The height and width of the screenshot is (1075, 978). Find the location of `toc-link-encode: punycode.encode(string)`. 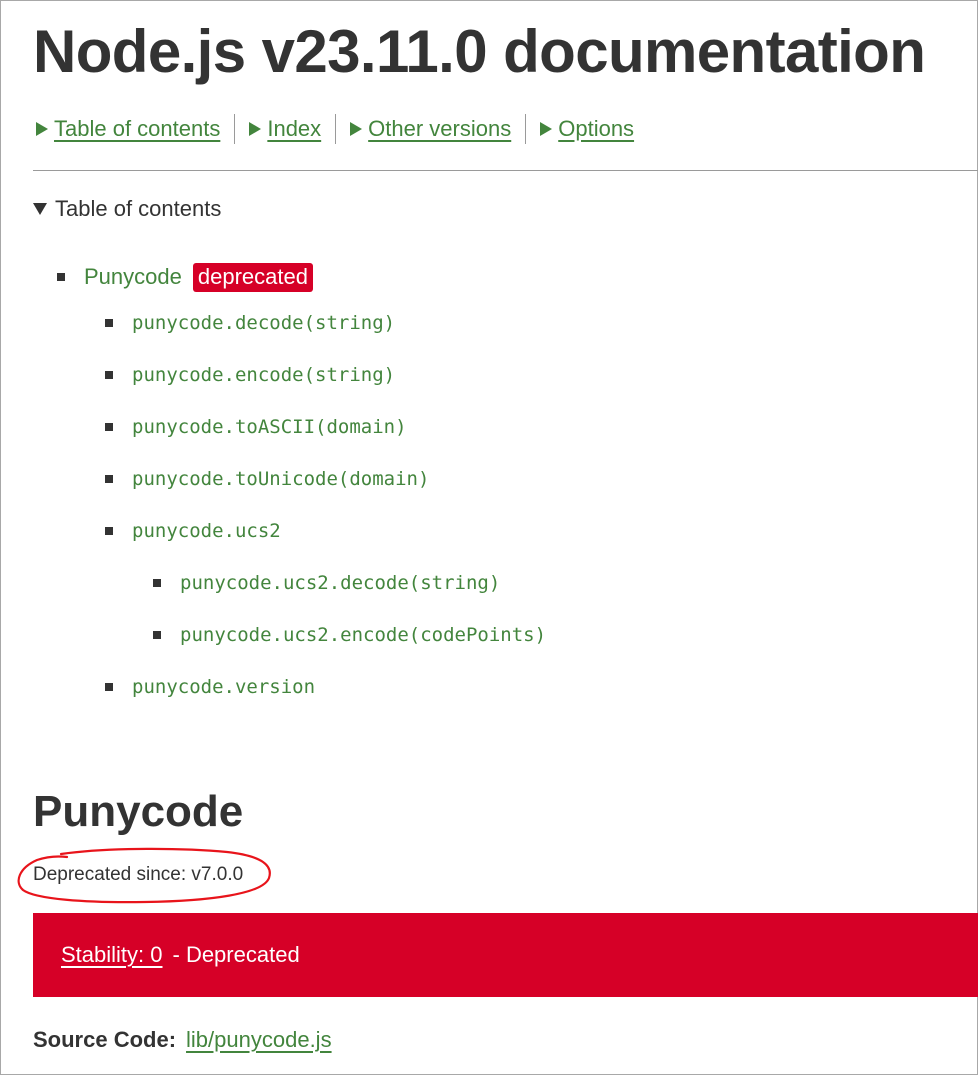

toc-link-encode: punycode.encode(string) is located at coordinates (263, 375).